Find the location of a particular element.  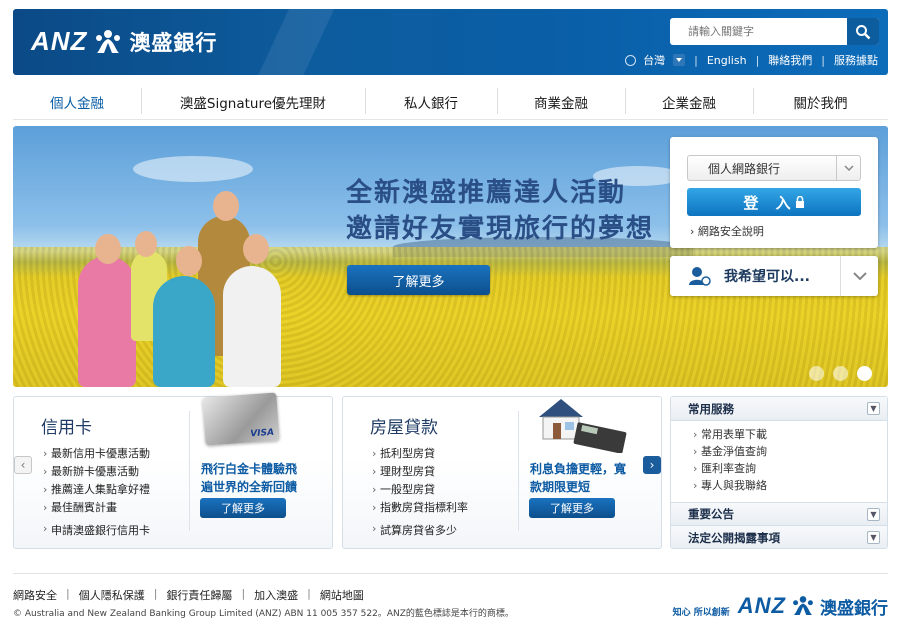

divider is located at coordinates (189, 471).